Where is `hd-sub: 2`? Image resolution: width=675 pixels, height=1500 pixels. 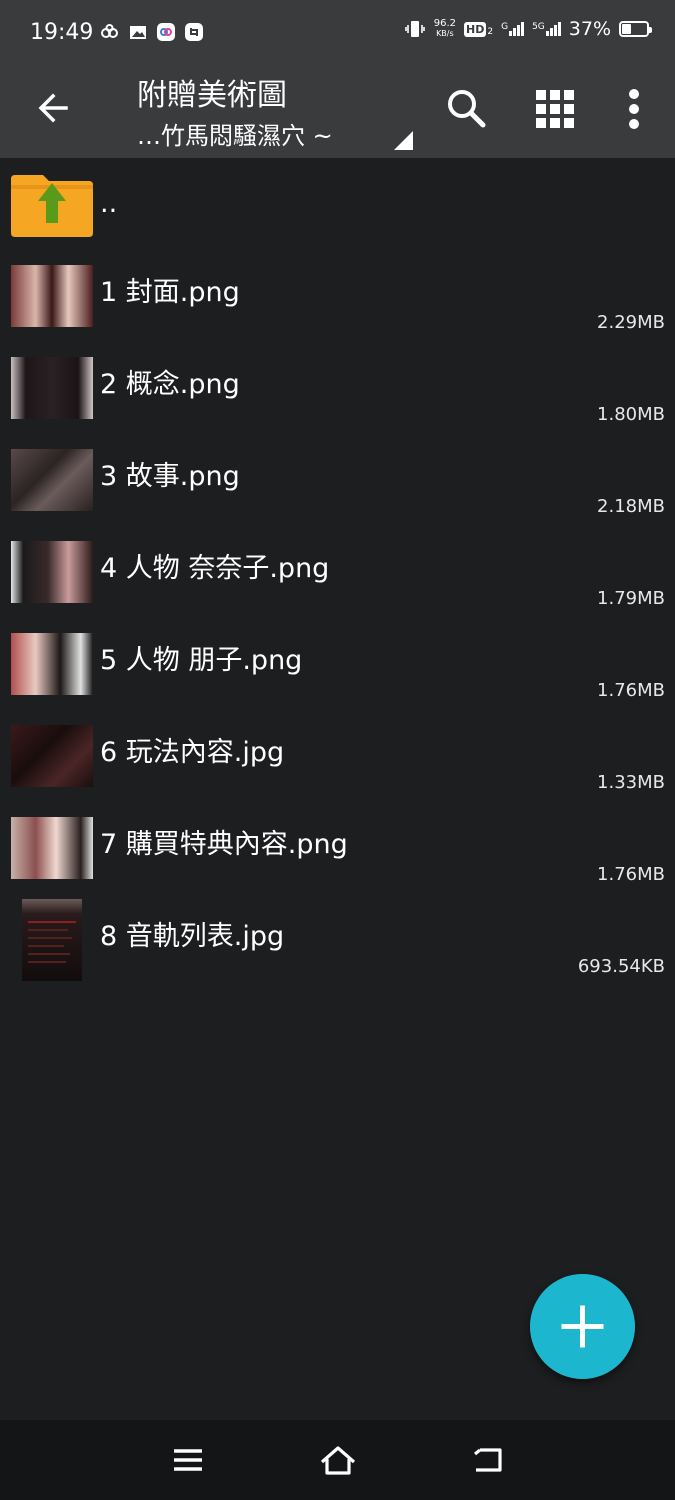 hd-sub: 2 is located at coordinates (490, 31).